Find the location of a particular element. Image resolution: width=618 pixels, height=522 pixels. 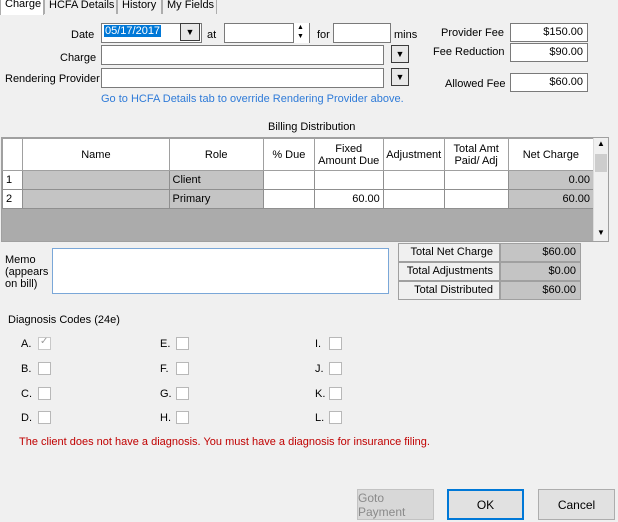

fixed-amount-cell is located at coordinates (348, 180).